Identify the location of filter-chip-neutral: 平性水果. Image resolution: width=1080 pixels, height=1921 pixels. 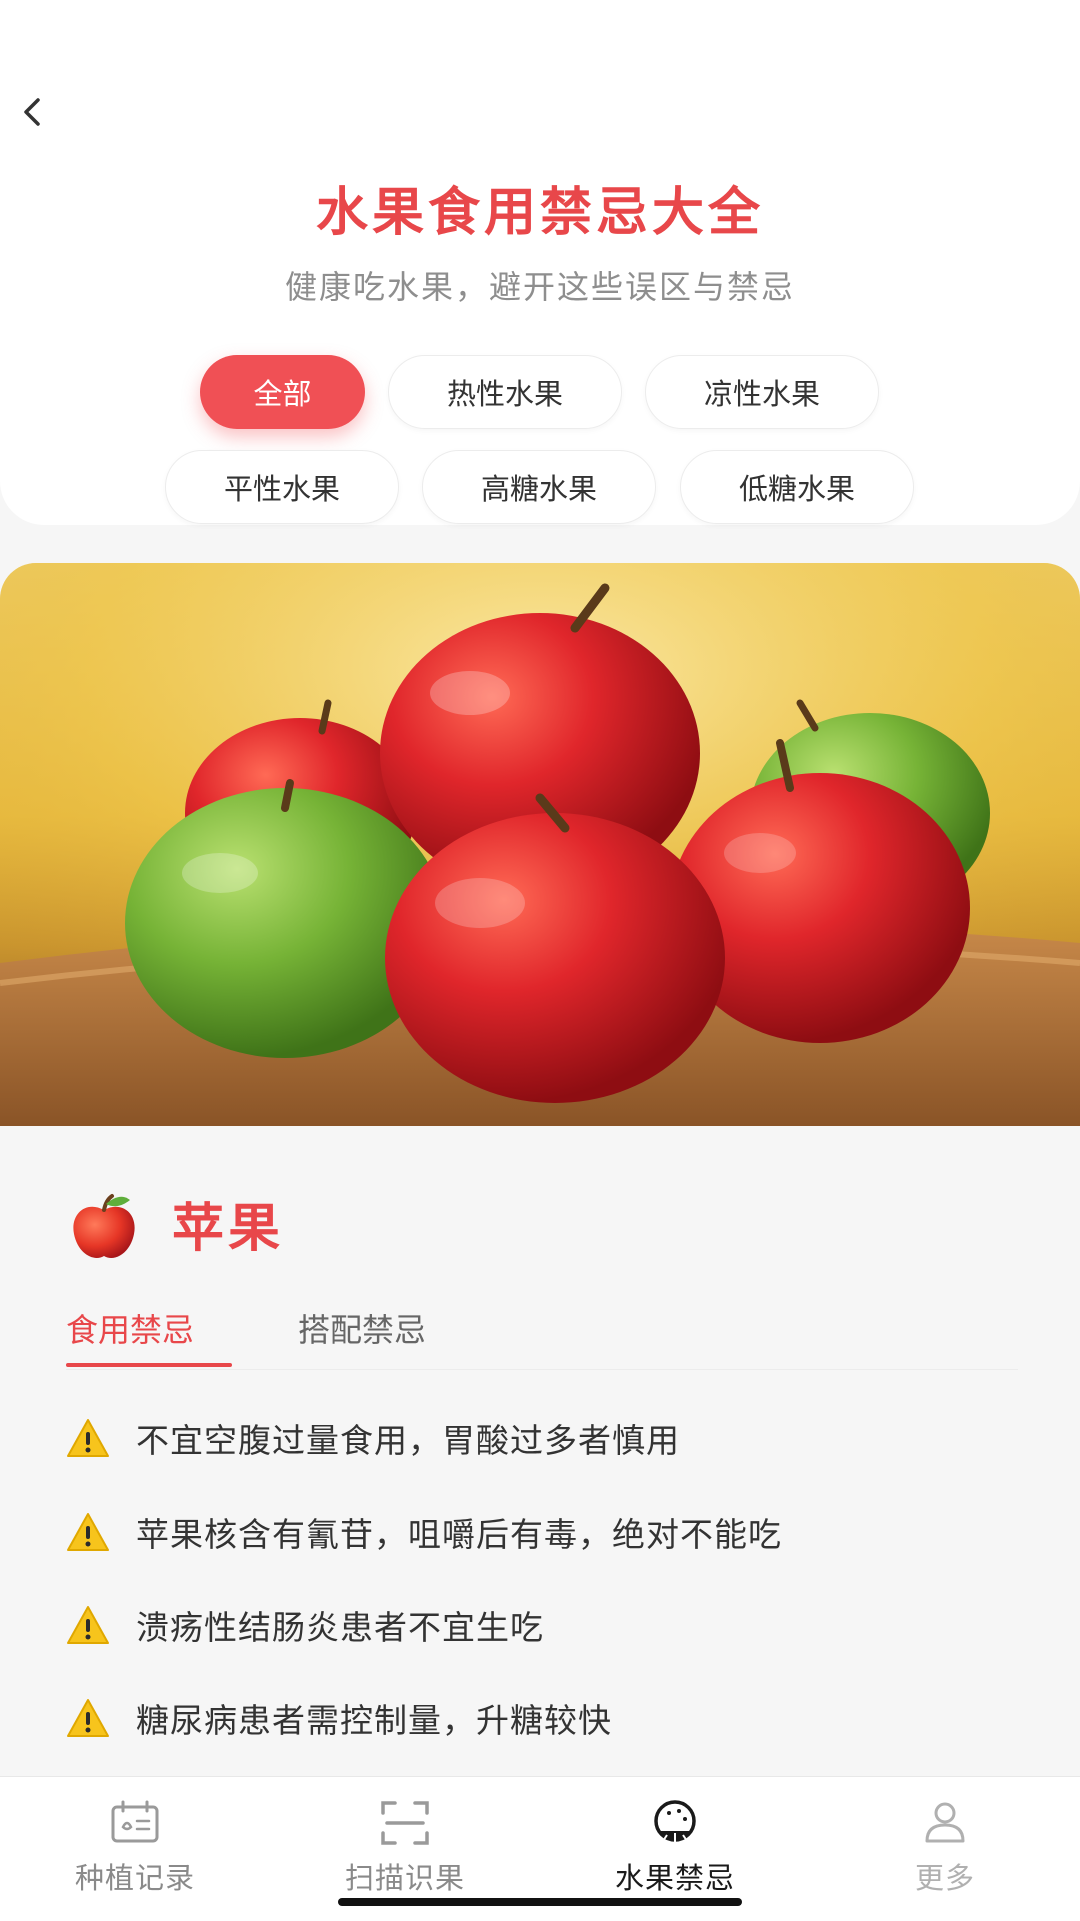
(282, 487).